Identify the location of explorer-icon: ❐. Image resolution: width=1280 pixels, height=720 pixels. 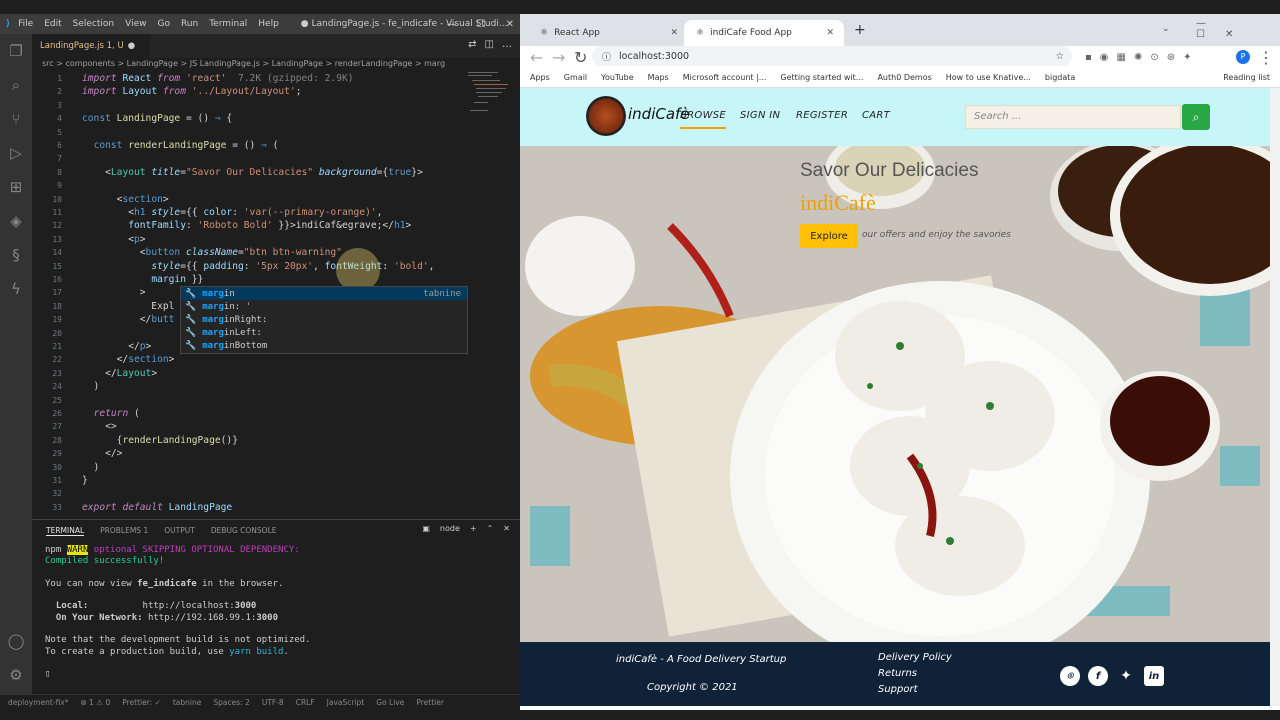
(16, 51).